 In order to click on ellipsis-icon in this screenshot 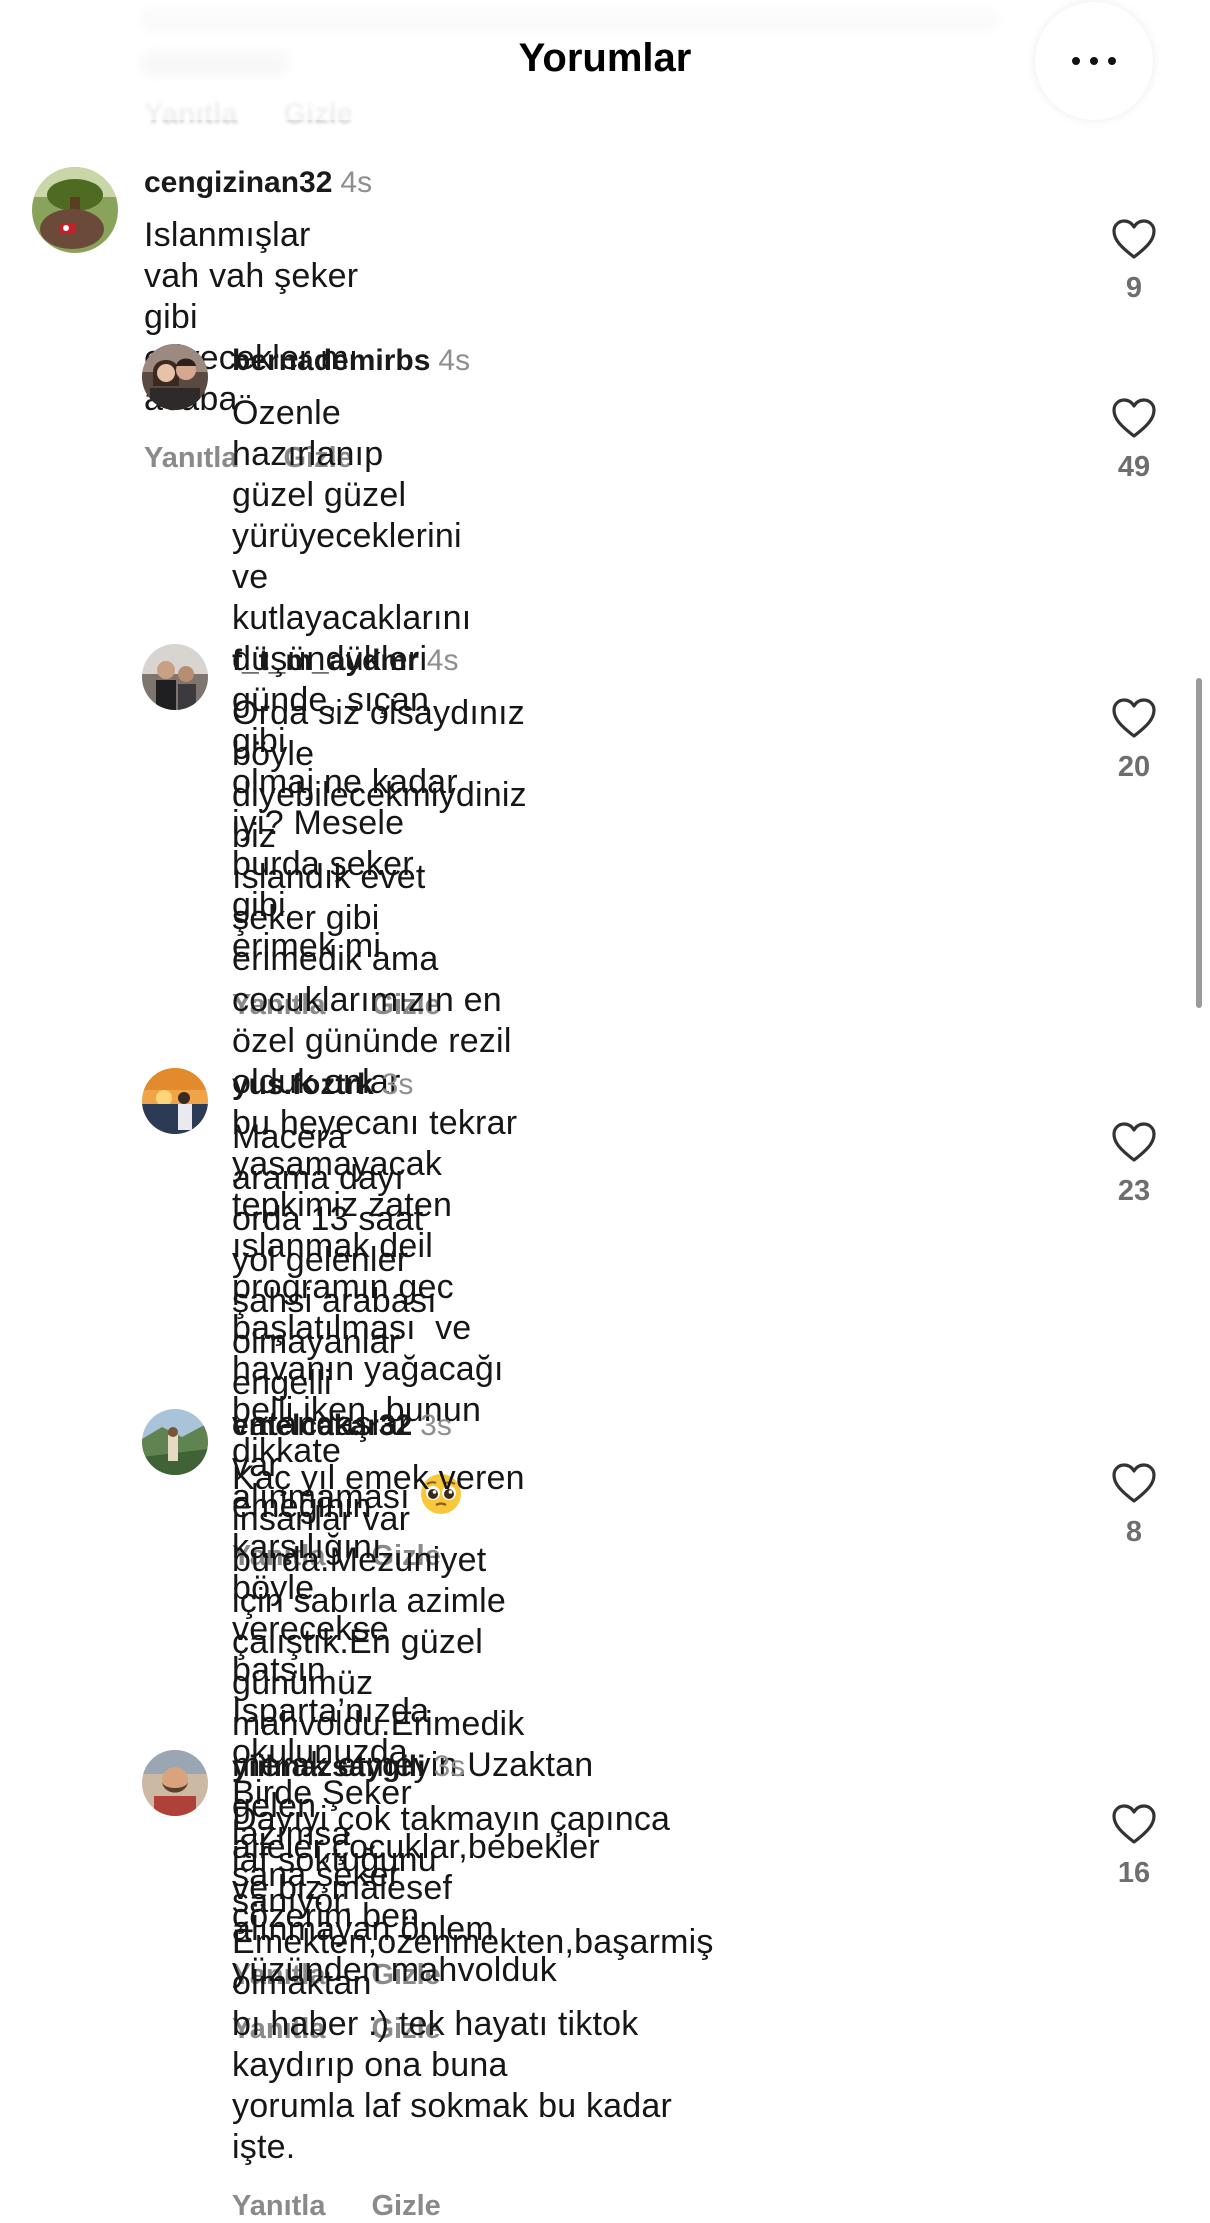, I will do `click(1094, 61)`.